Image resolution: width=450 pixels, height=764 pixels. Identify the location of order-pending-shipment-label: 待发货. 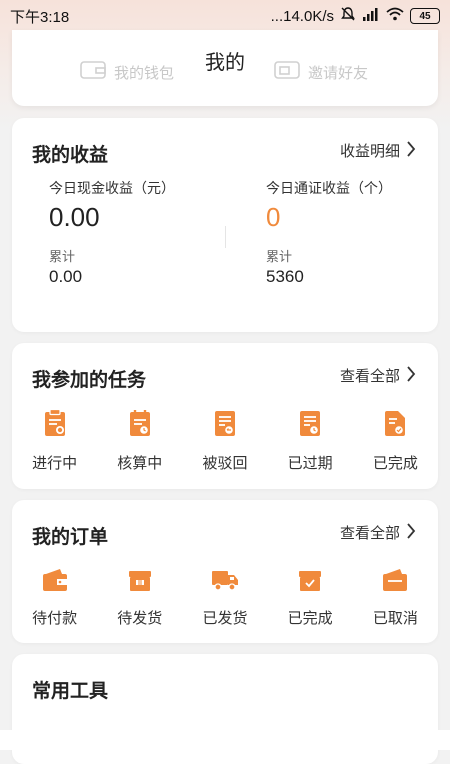
(140, 618).